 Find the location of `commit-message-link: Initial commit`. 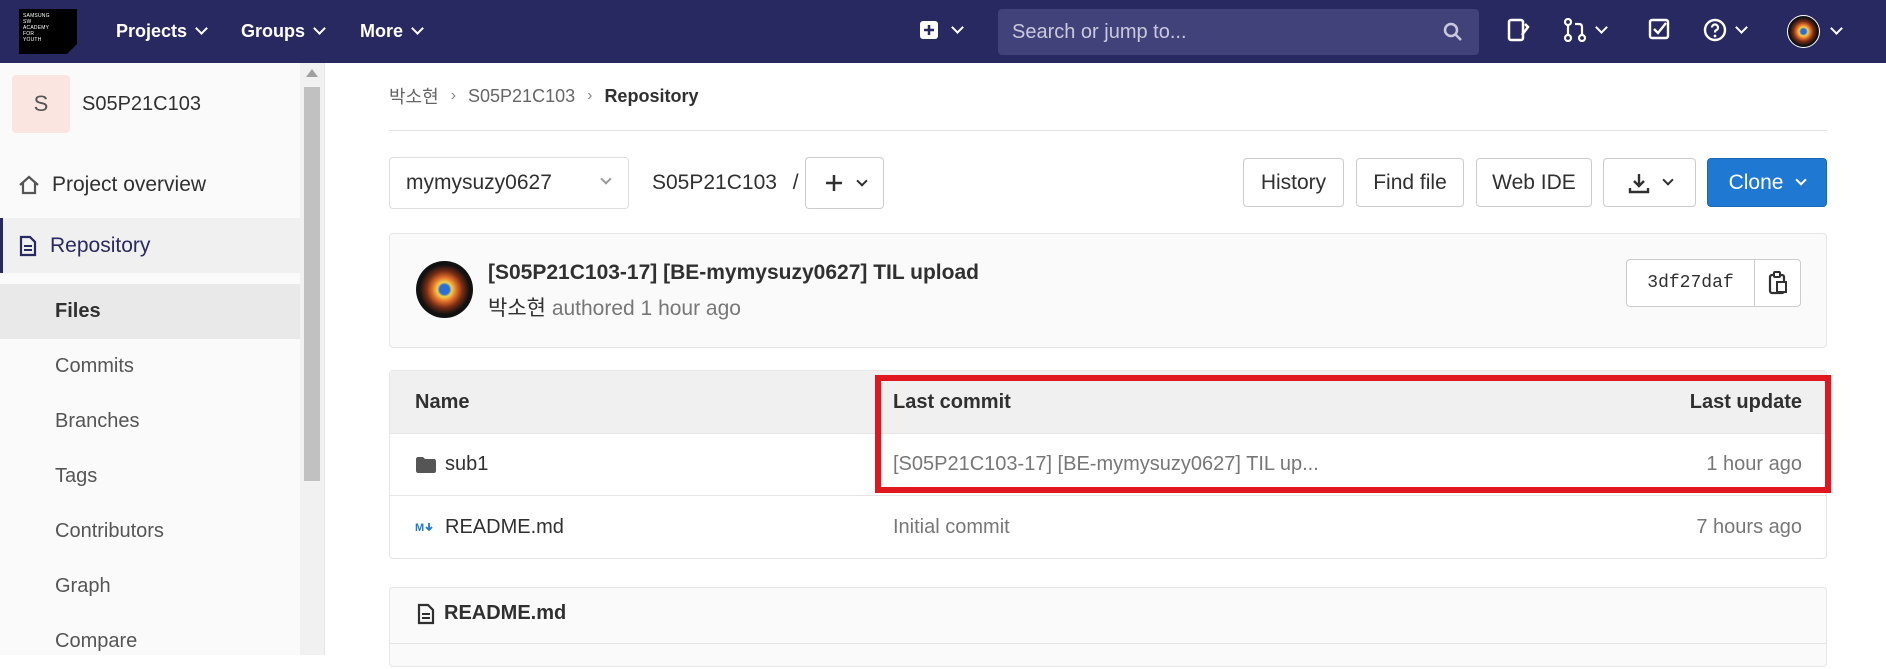

commit-message-link: Initial commit is located at coordinates (951, 527).